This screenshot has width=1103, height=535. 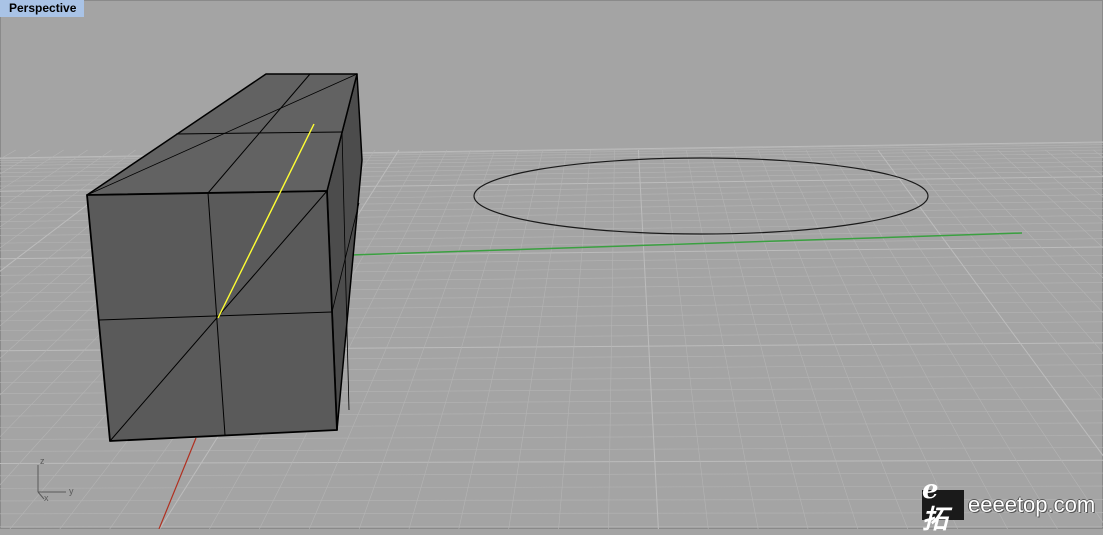 I want to click on world-x-axis, so click(x=177, y=483).